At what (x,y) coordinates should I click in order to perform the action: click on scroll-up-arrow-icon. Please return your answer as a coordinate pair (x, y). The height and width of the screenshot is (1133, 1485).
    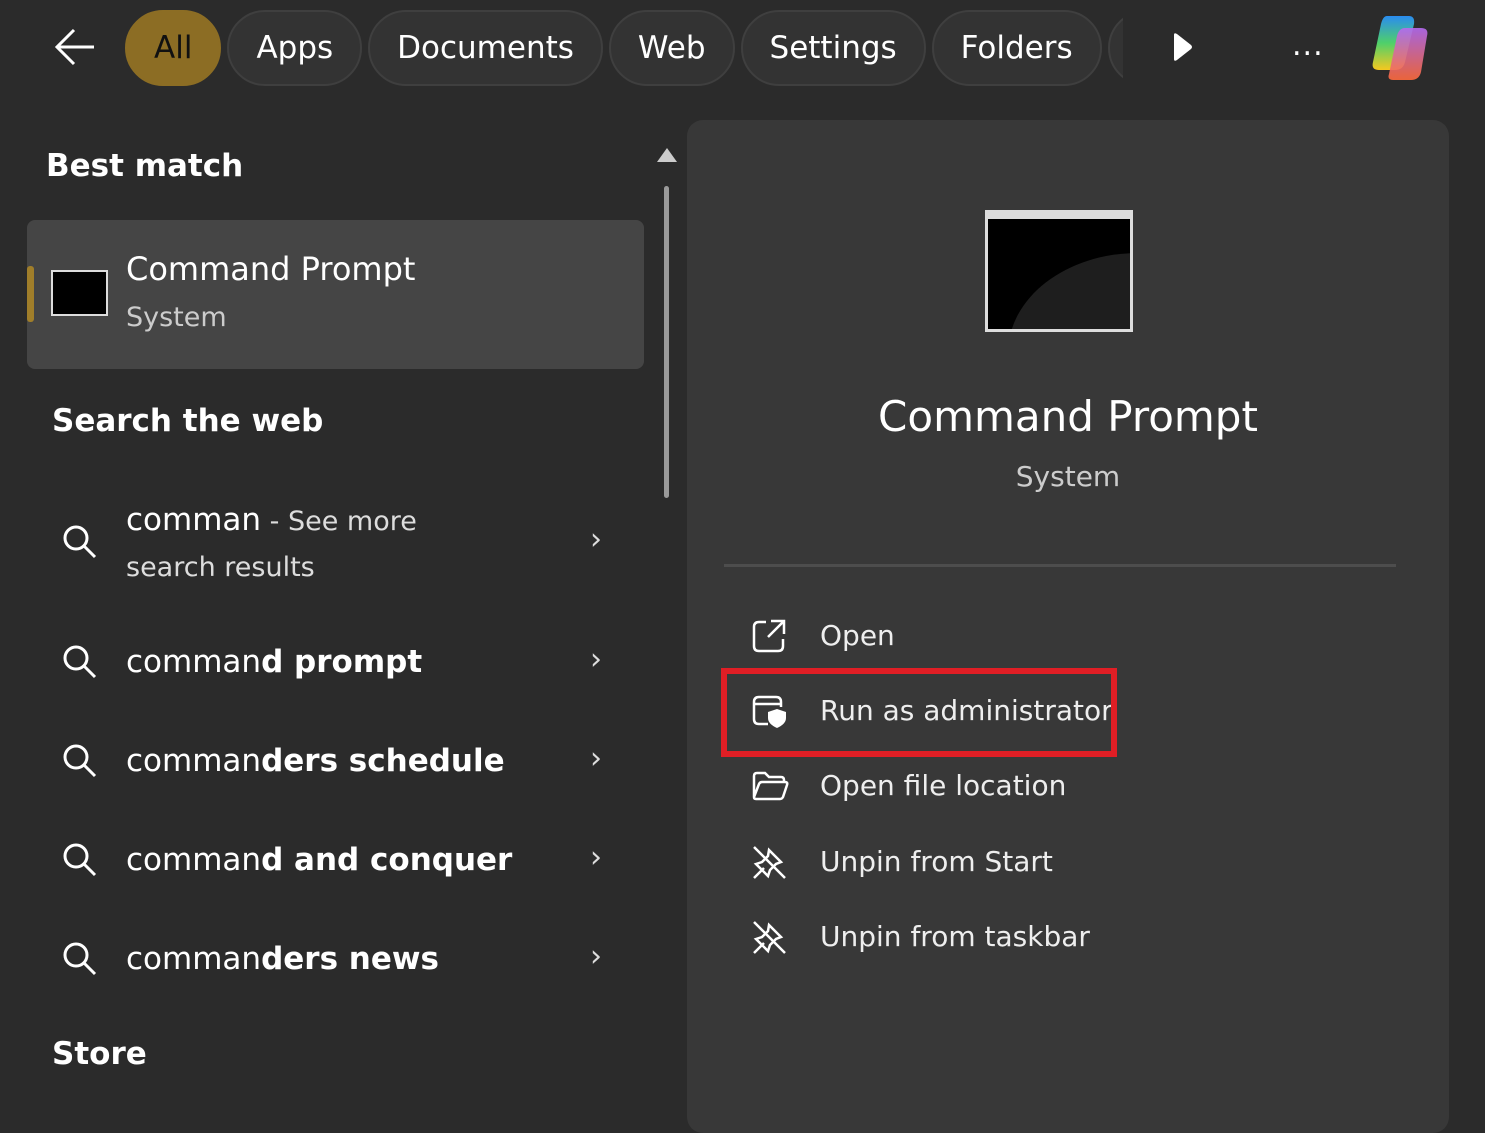
    Looking at the image, I should click on (667, 155).